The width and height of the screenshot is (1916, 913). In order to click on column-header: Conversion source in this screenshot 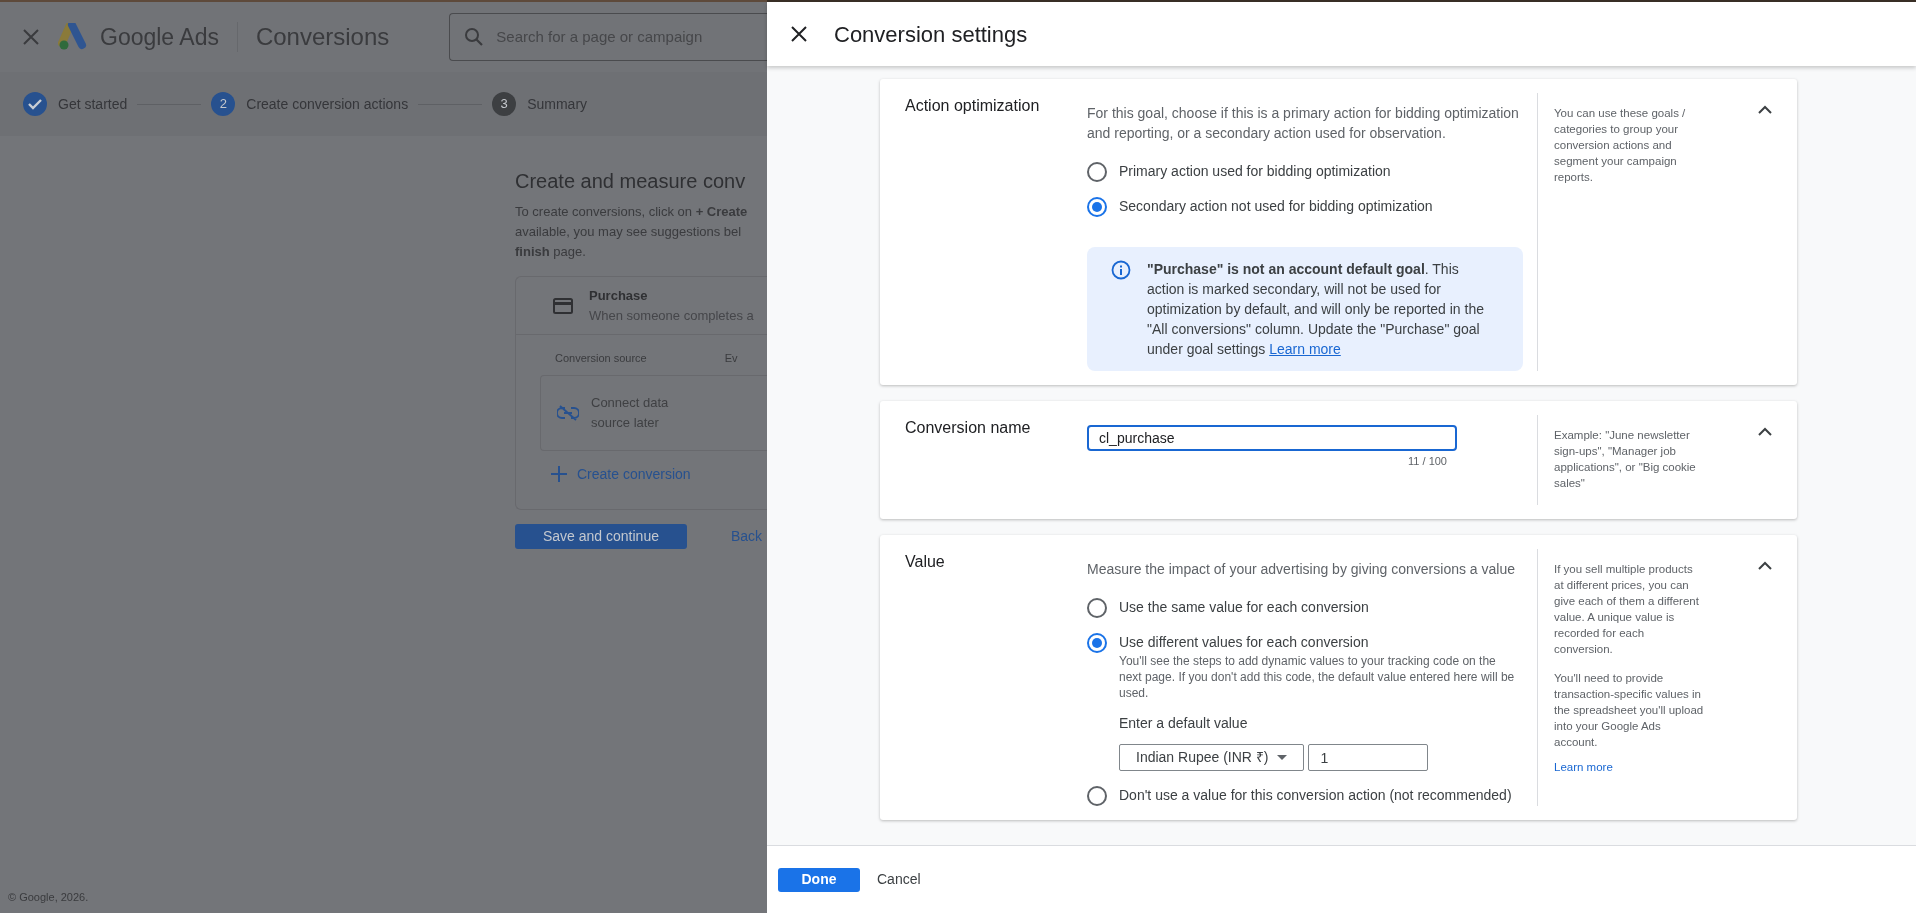, I will do `click(601, 358)`.